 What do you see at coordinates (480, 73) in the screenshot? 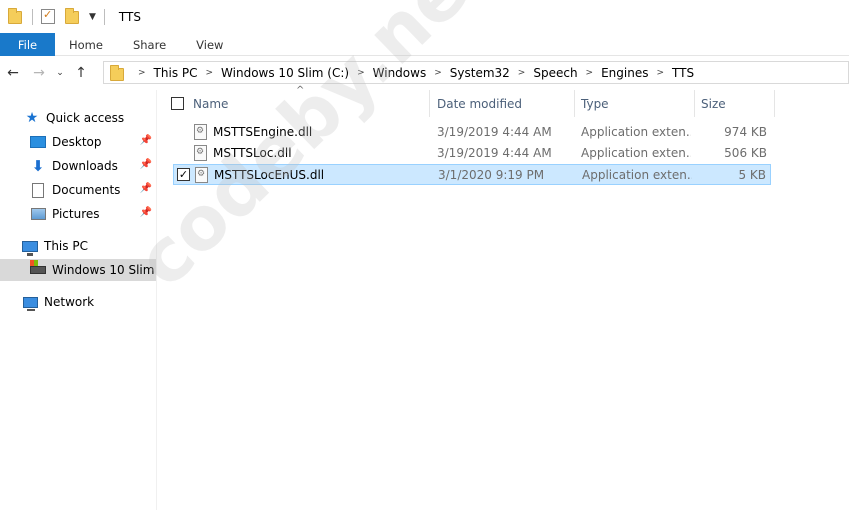
I see `breadcrumb-system32: System32` at bounding box center [480, 73].